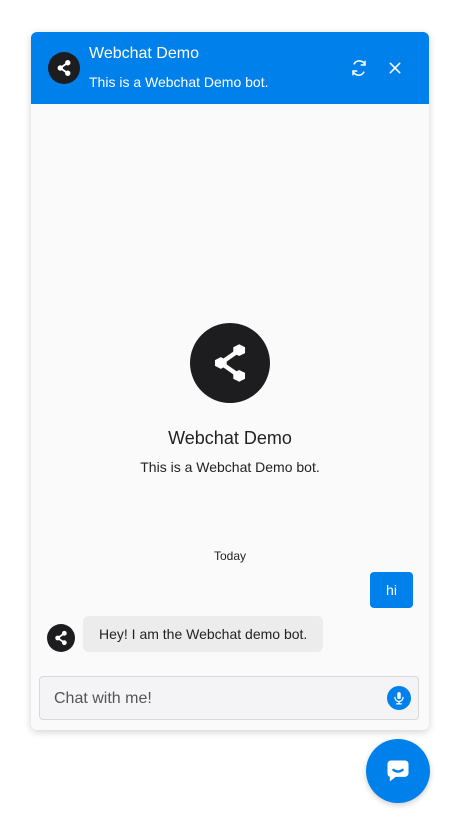 This screenshot has height=822, width=451. I want to click on chat-header: Webchat Demo This is a Webchat Demo bot., so click(230, 68).